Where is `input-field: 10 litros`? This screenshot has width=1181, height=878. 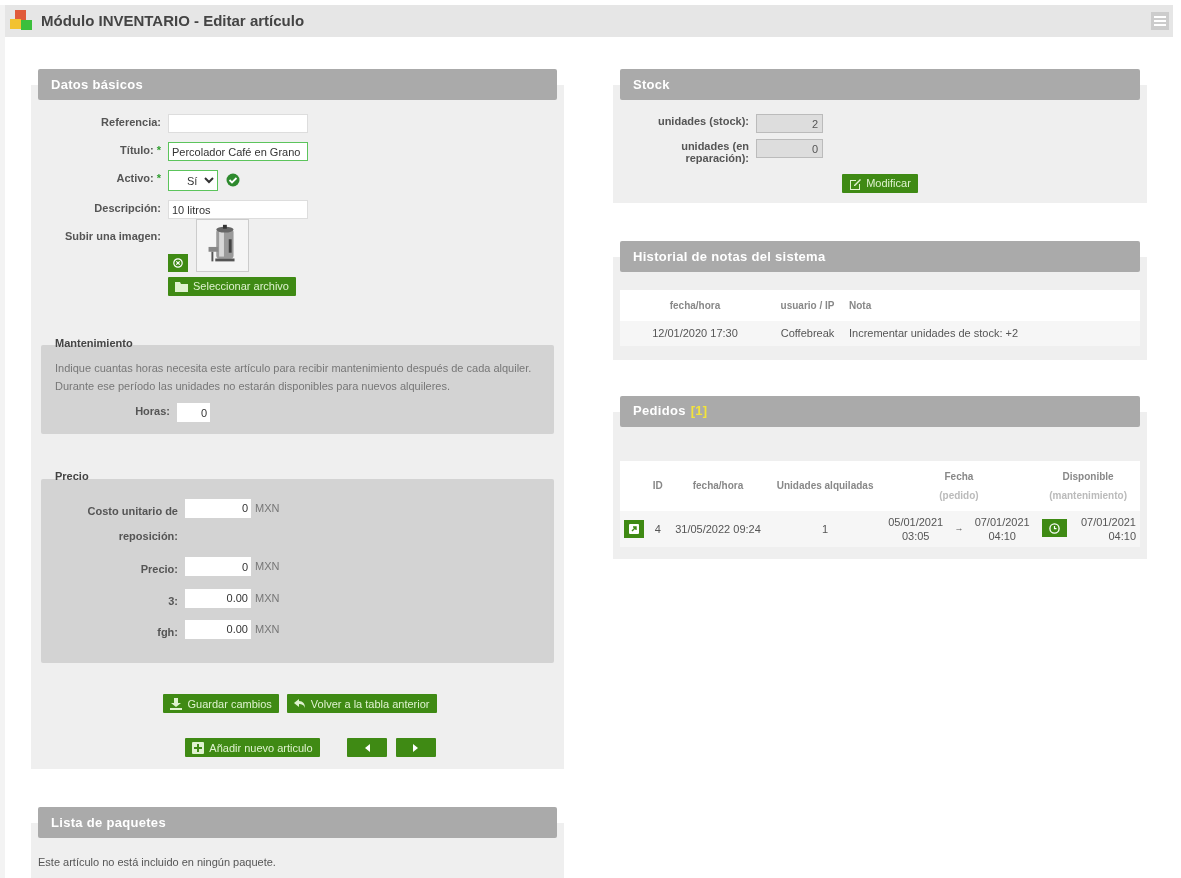
input-field: 10 litros is located at coordinates (238, 209).